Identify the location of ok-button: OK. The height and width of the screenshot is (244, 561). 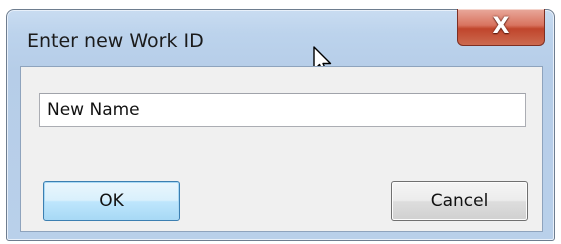
(111, 201).